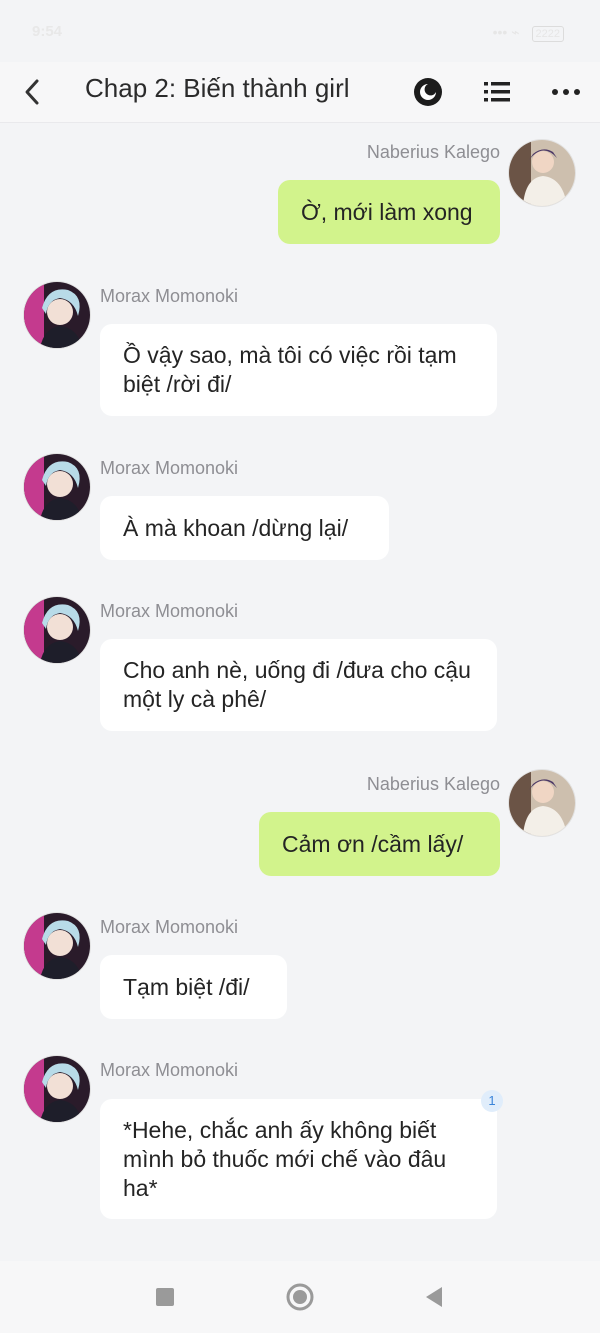  I want to click on back-button, so click(32, 92).